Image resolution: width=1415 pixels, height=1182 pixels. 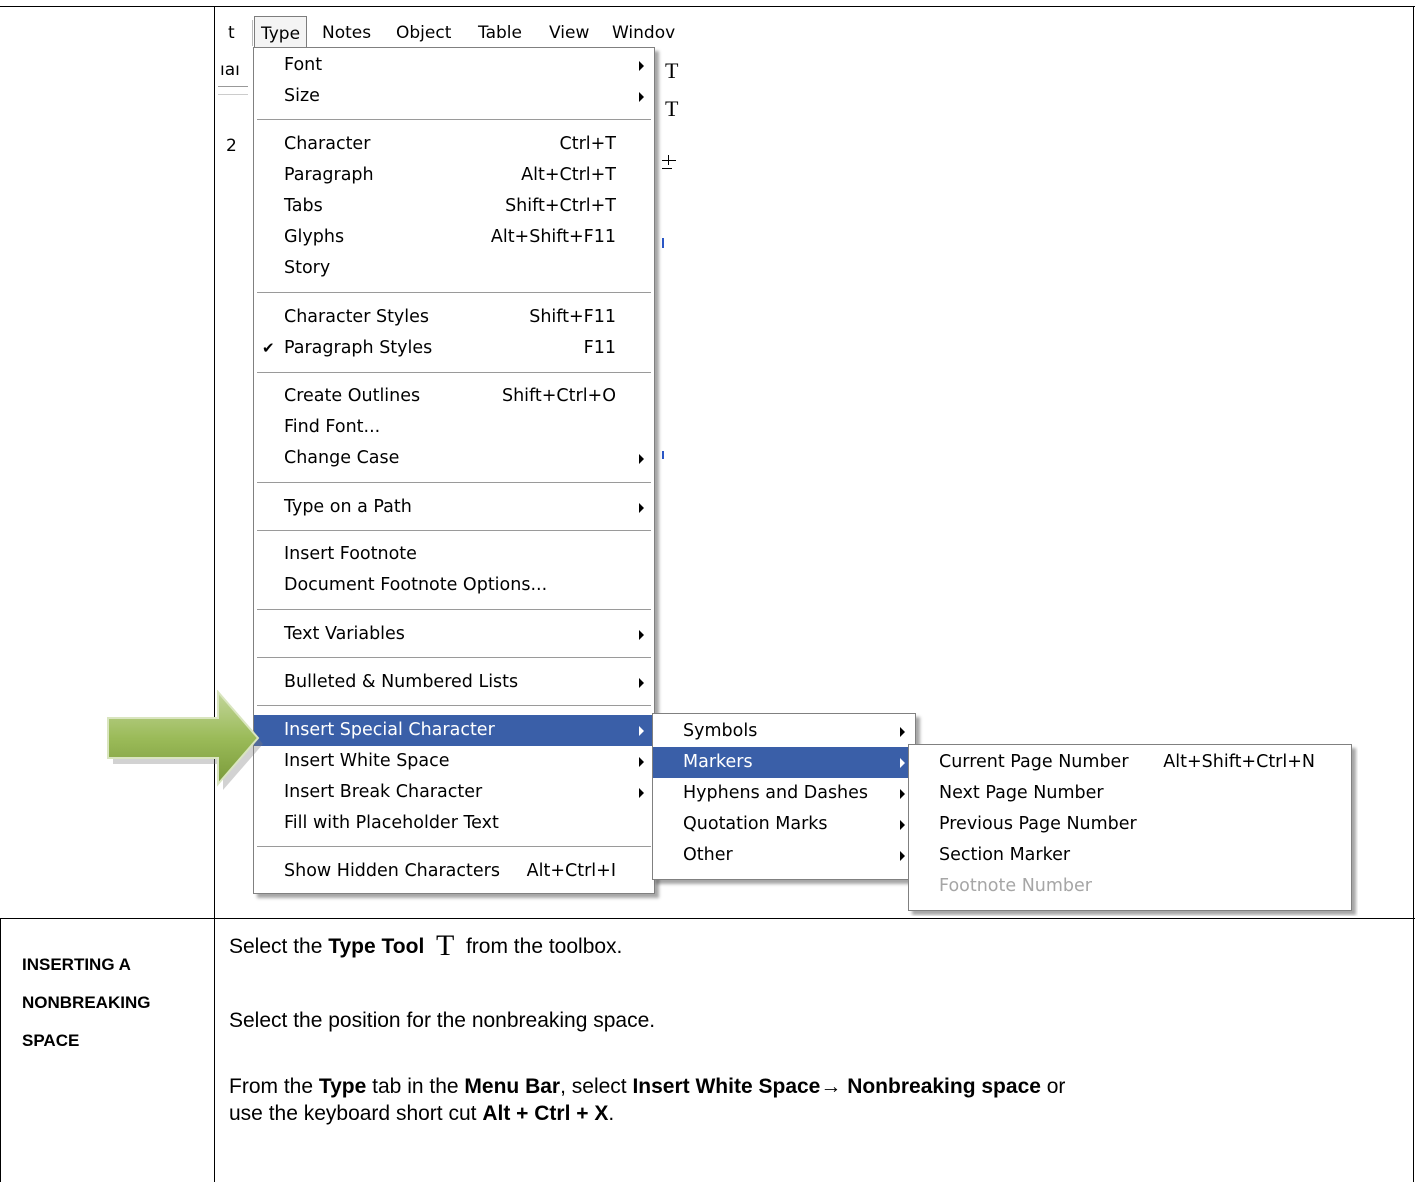 What do you see at coordinates (454, 730) in the screenshot?
I see `menu-item-insert-special-character: Insert Special Character` at bounding box center [454, 730].